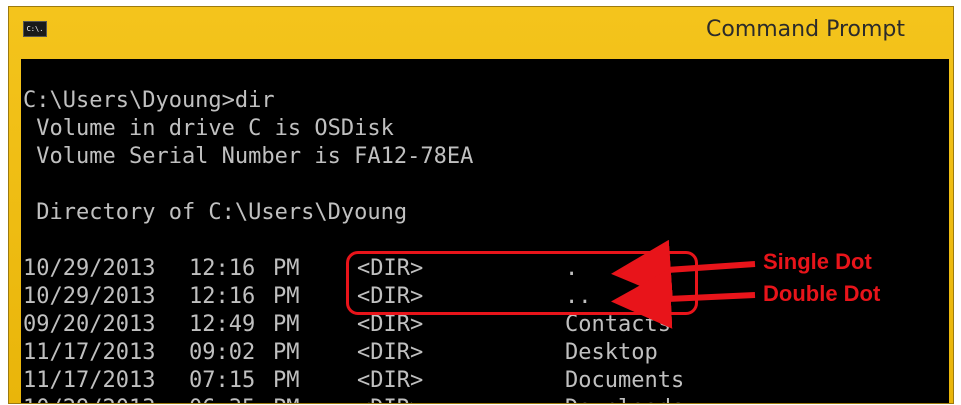 The image size is (961, 405). Describe the element at coordinates (683, 269) in the screenshot. I see `single-dot-arrow` at that location.